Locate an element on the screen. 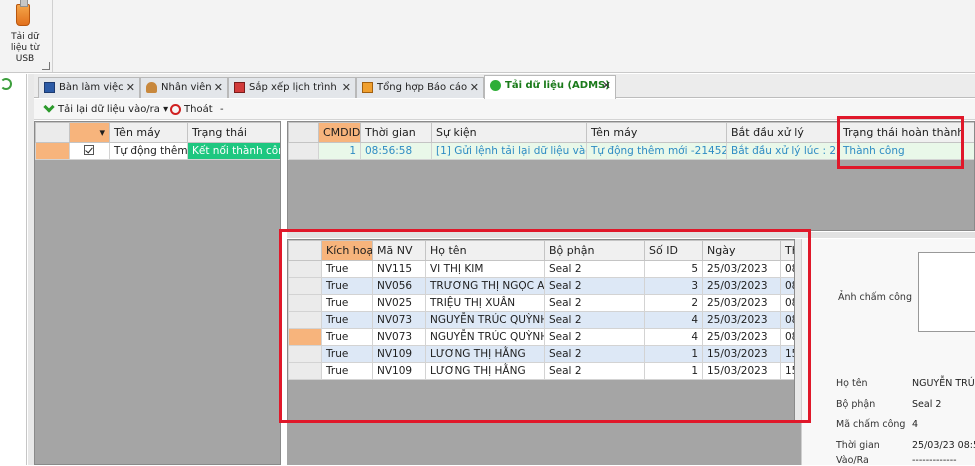 This screenshot has width=975, height=466. report-icon is located at coordinates (367, 87).